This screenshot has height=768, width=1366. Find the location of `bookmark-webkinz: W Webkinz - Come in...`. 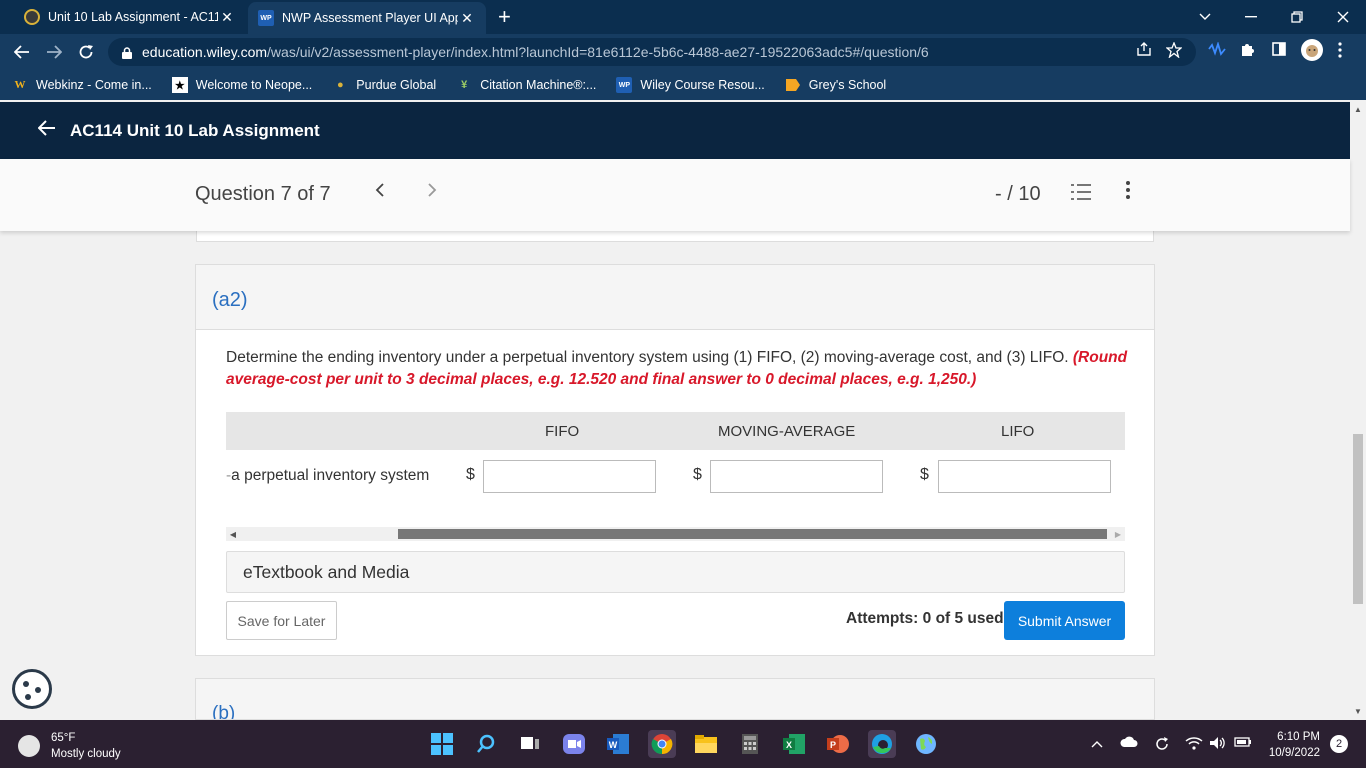

bookmark-webkinz: W Webkinz - Come in... is located at coordinates (82, 85).